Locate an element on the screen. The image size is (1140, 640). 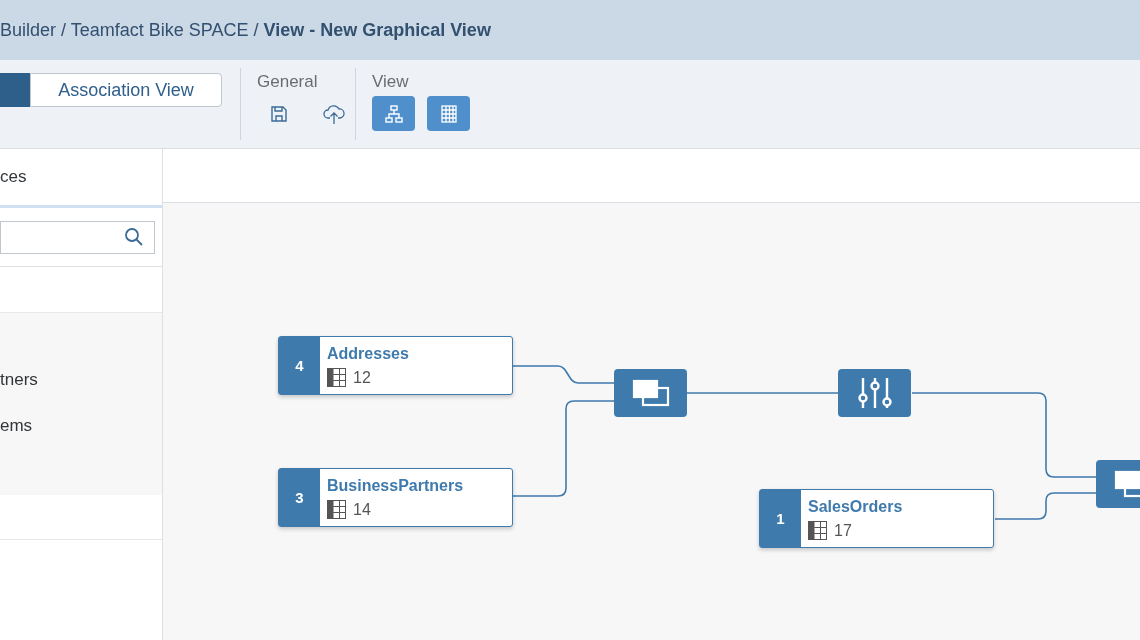
node-name: BusinessPartners is located at coordinates (395, 486).